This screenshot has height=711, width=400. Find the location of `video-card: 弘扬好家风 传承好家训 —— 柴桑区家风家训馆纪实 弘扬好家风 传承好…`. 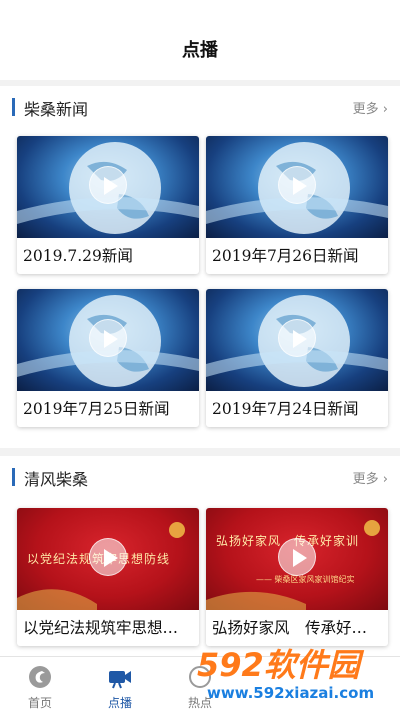

video-card: 弘扬好家风 传承好家训 —— 柴桑区家风家训馆纪实 弘扬好家风 传承好… is located at coordinates (297, 577).